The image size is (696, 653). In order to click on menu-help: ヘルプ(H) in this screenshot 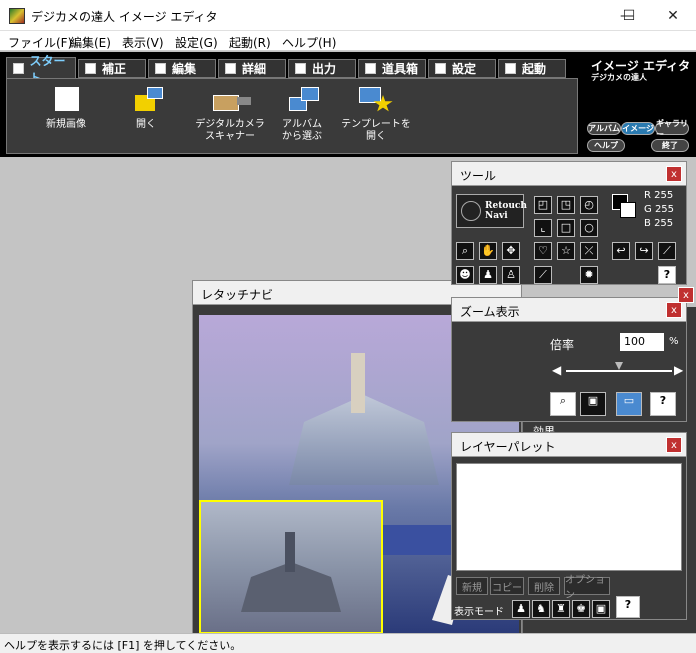, I will do `click(309, 42)`.